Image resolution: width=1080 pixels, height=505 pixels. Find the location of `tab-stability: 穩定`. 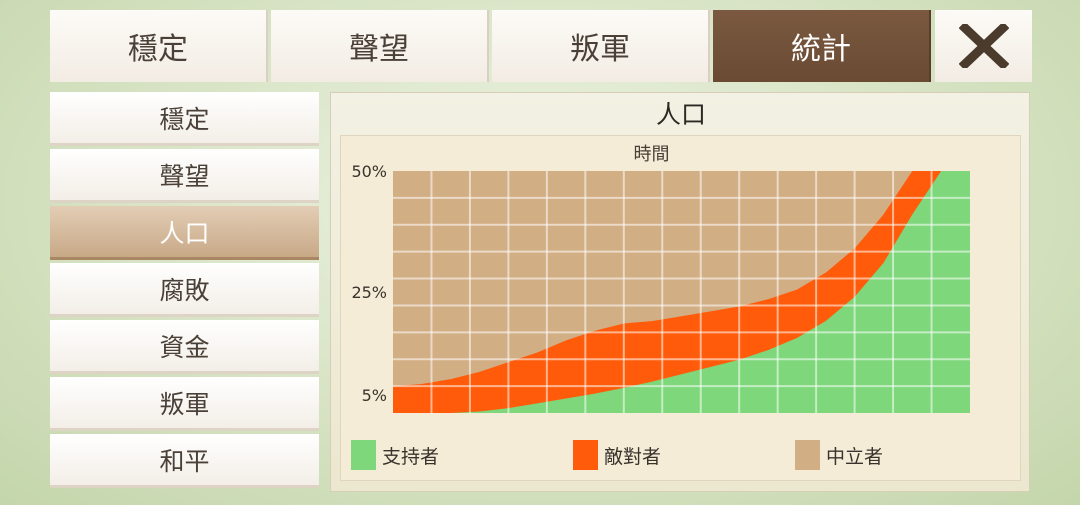

tab-stability: 穩定 is located at coordinates (159, 46).